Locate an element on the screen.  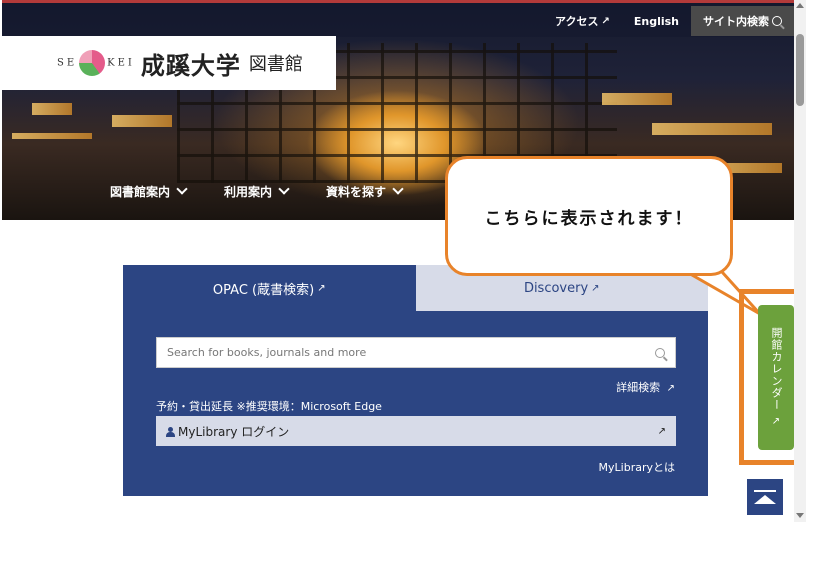
opening-calendar-button: 開館カレンダー ↗ is located at coordinates (776, 377).